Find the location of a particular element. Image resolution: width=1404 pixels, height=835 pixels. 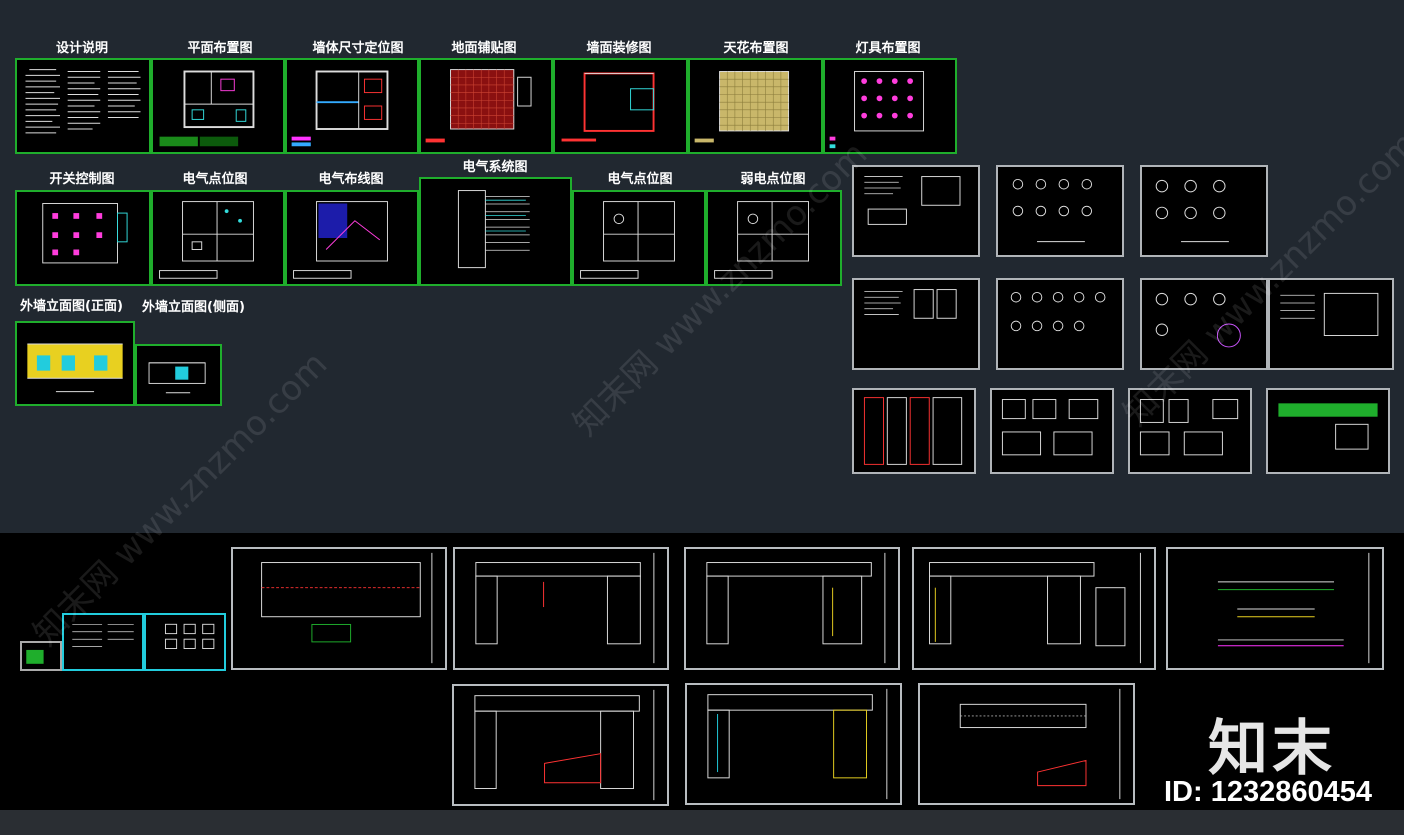

sheet-floor-plan is located at coordinates (218, 106).